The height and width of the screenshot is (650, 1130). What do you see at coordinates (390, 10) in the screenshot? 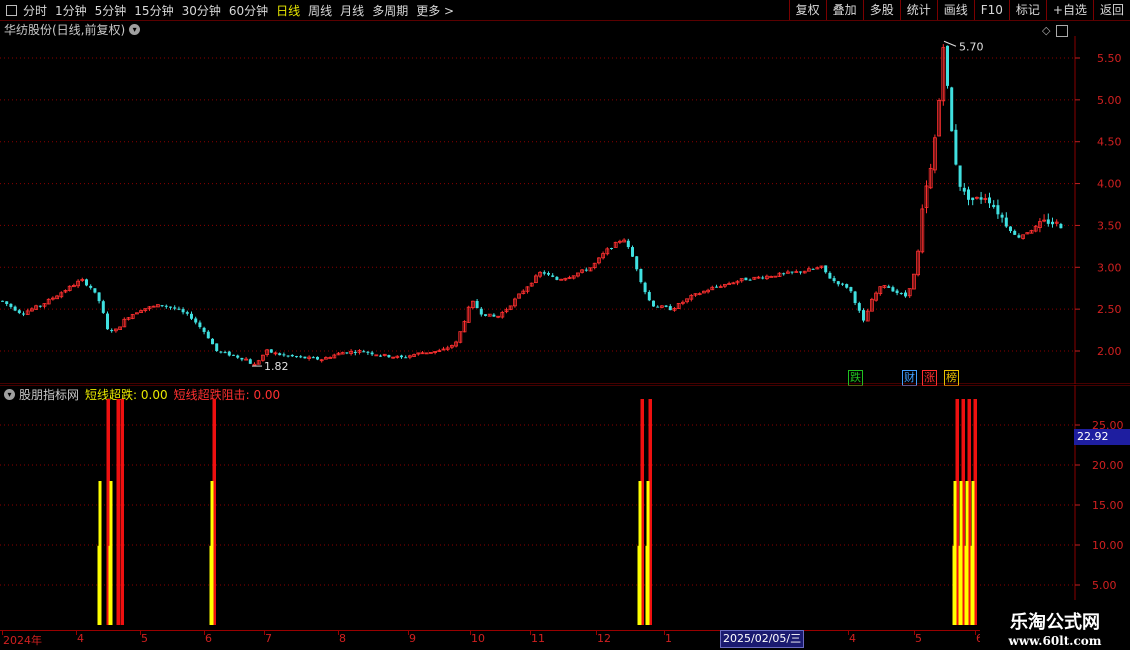
I see `period-tab: 多周期` at bounding box center [390, 10].